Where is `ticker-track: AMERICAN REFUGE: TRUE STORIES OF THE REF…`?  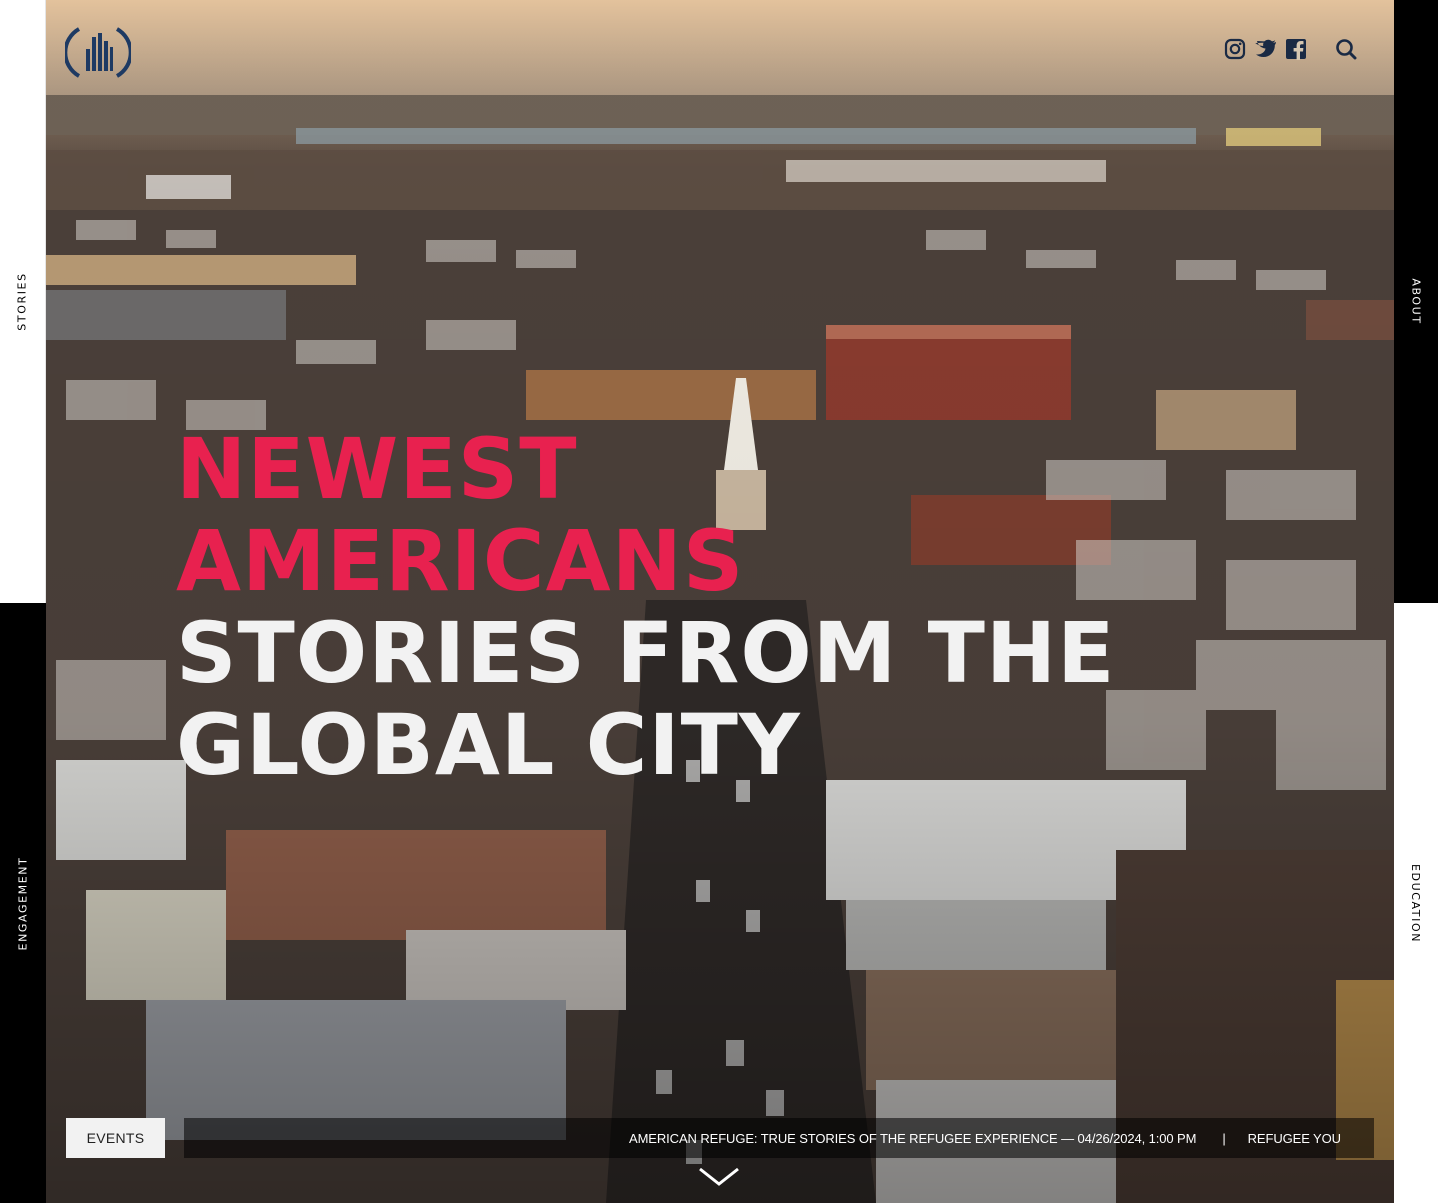 ticker-track: AMERICAN REFUGE: TRUE STORIES OF THE REF… is located at coordinates (779, 1138).